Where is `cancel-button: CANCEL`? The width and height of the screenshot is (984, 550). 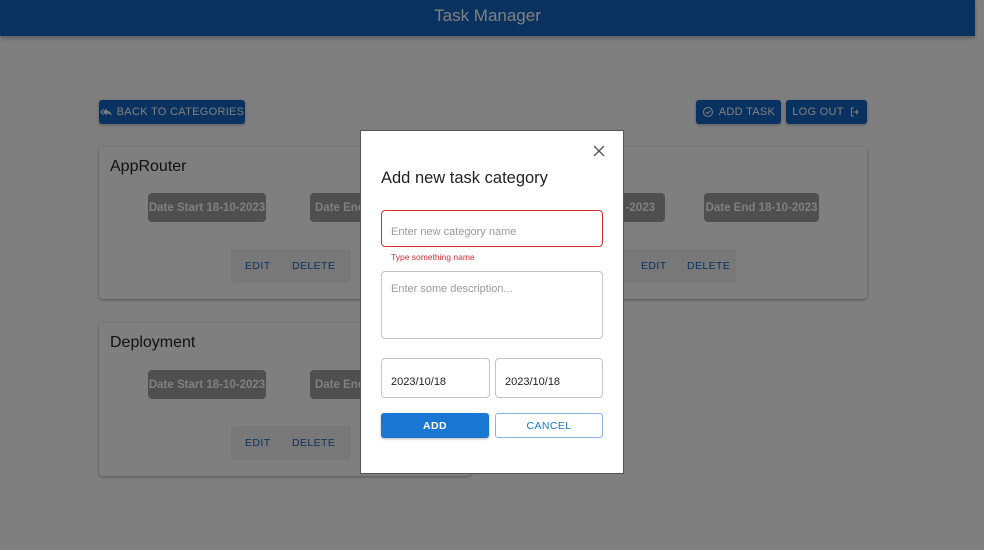
cancel-button: CANCEL is located at coordinates (549, 425).